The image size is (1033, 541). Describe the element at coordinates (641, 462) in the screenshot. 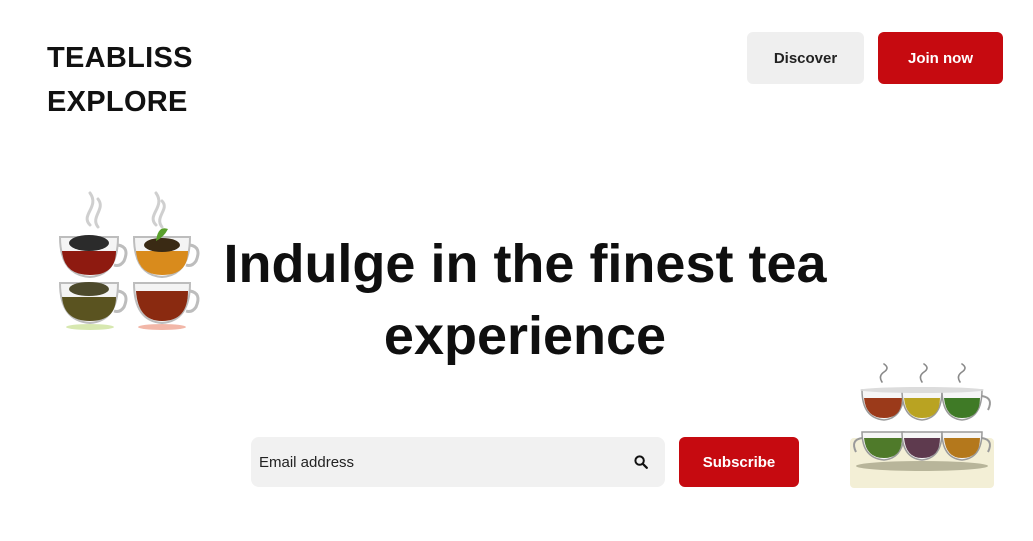

I see `search-icon` at that location.